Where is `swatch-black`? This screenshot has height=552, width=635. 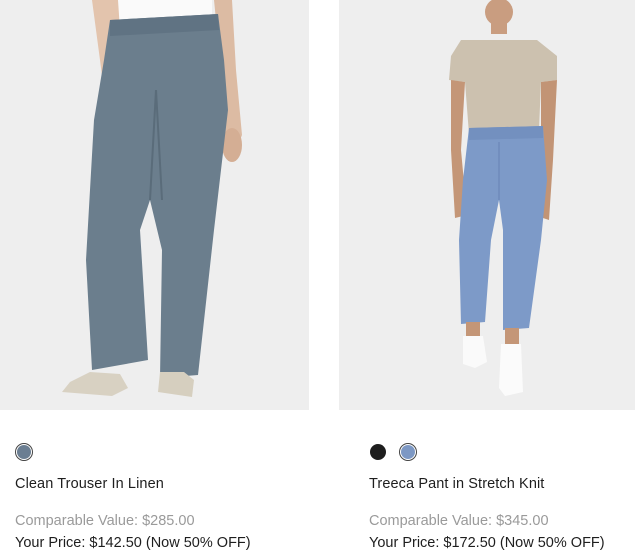 swatch-black is located at coordinates (378, 452).